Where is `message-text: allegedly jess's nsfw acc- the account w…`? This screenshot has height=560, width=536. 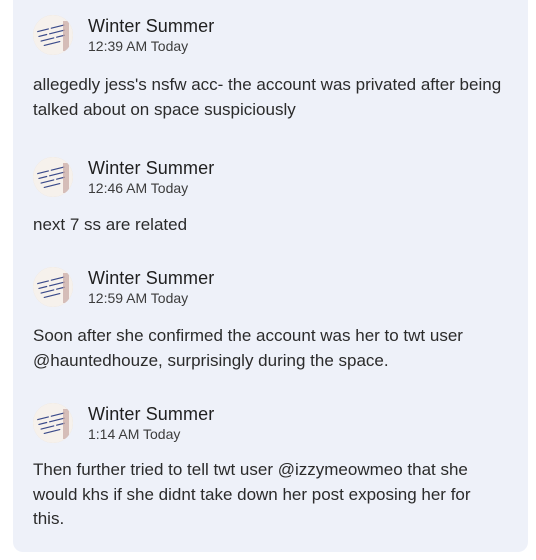 message-text: allegedly jess's nsfw acc- the account w… is located at coordinates (267, 97).